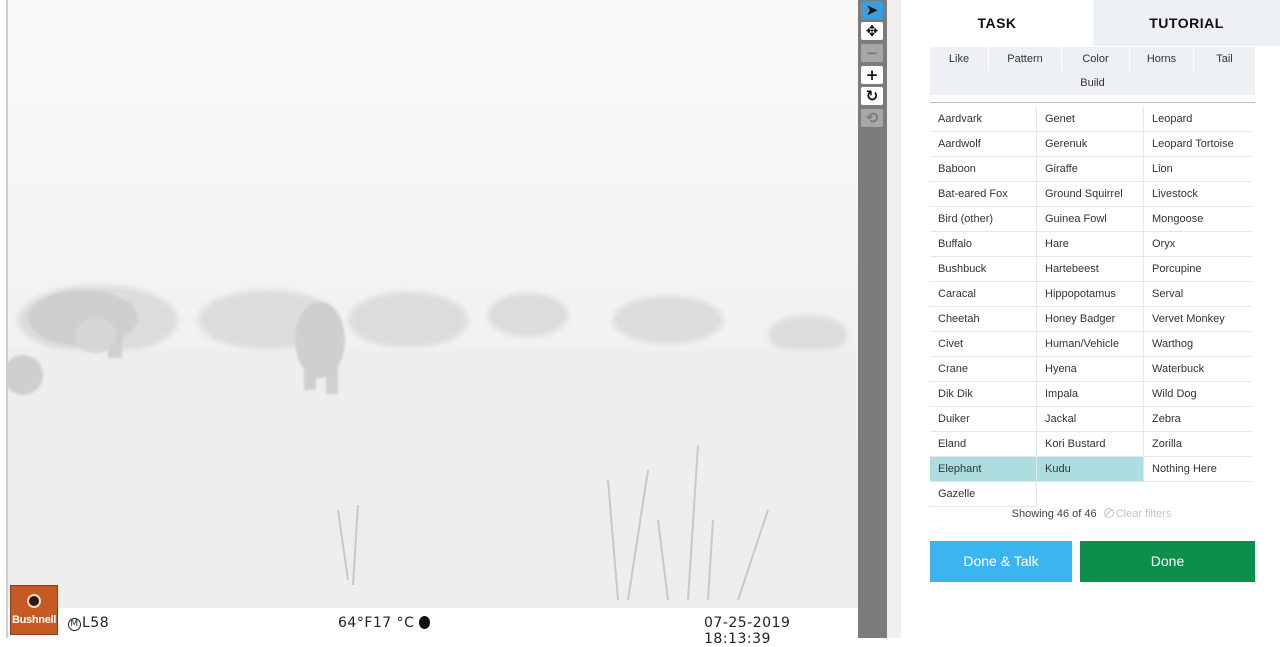 The width and height of the screenshot is (1280, 647). I want to click on camera-id: M L58, so click(88, 623).